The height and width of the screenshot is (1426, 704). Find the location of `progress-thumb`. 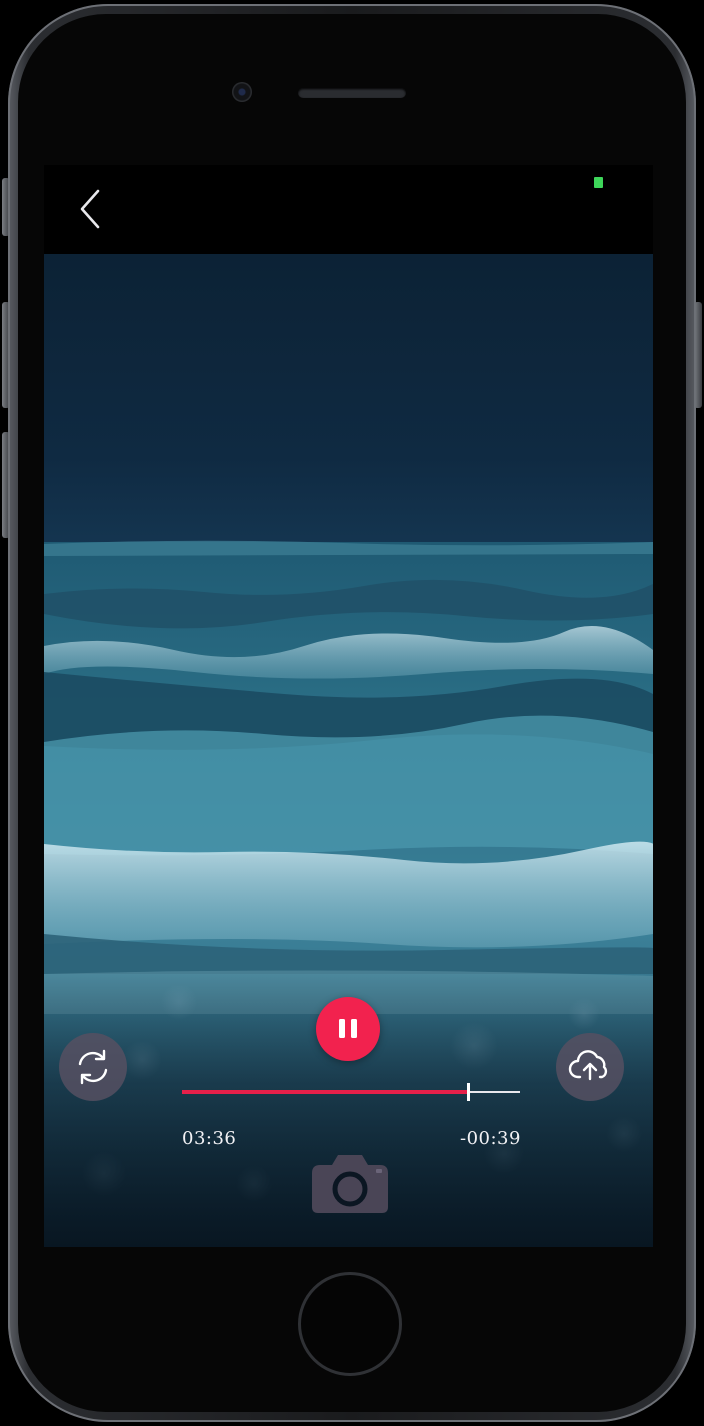

progress-thumb is located at coordinates (469, 1092).